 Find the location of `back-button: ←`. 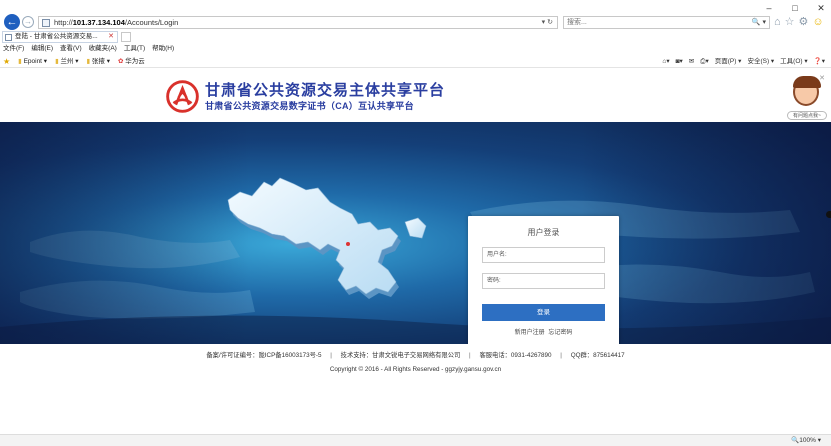

back-button: ← is located at coordinates (12, 22).